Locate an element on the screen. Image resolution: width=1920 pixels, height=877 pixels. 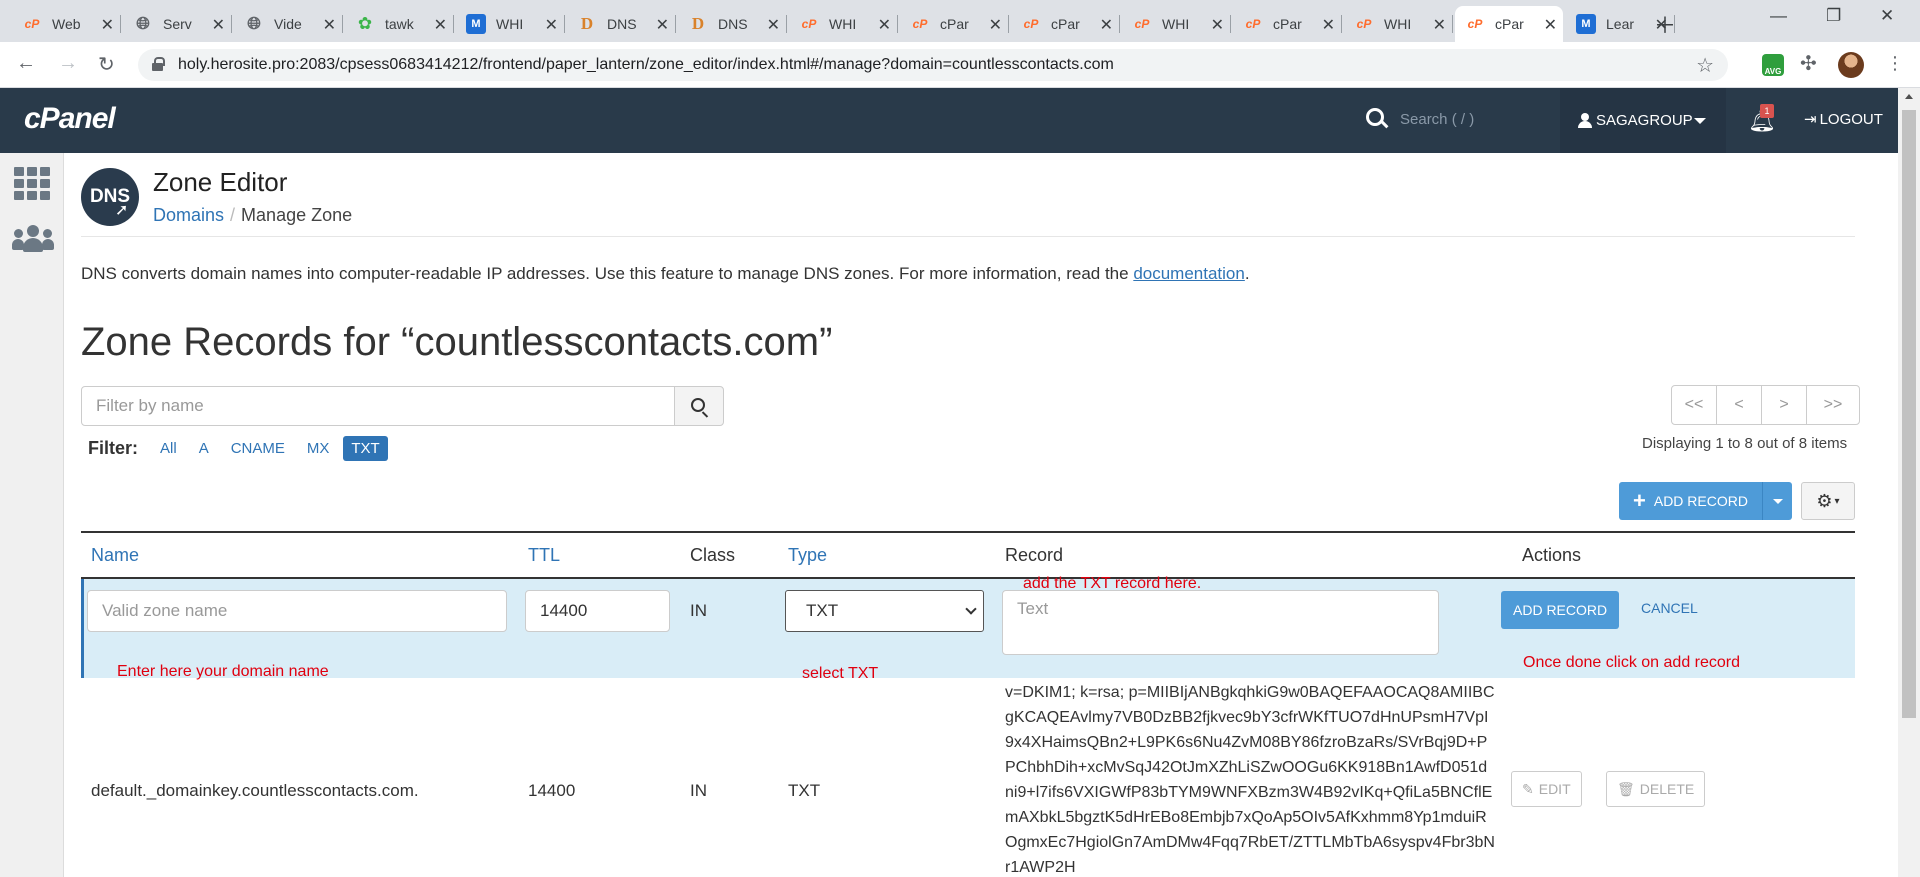
page-scrollbar is located at coordinates (1909, 482).